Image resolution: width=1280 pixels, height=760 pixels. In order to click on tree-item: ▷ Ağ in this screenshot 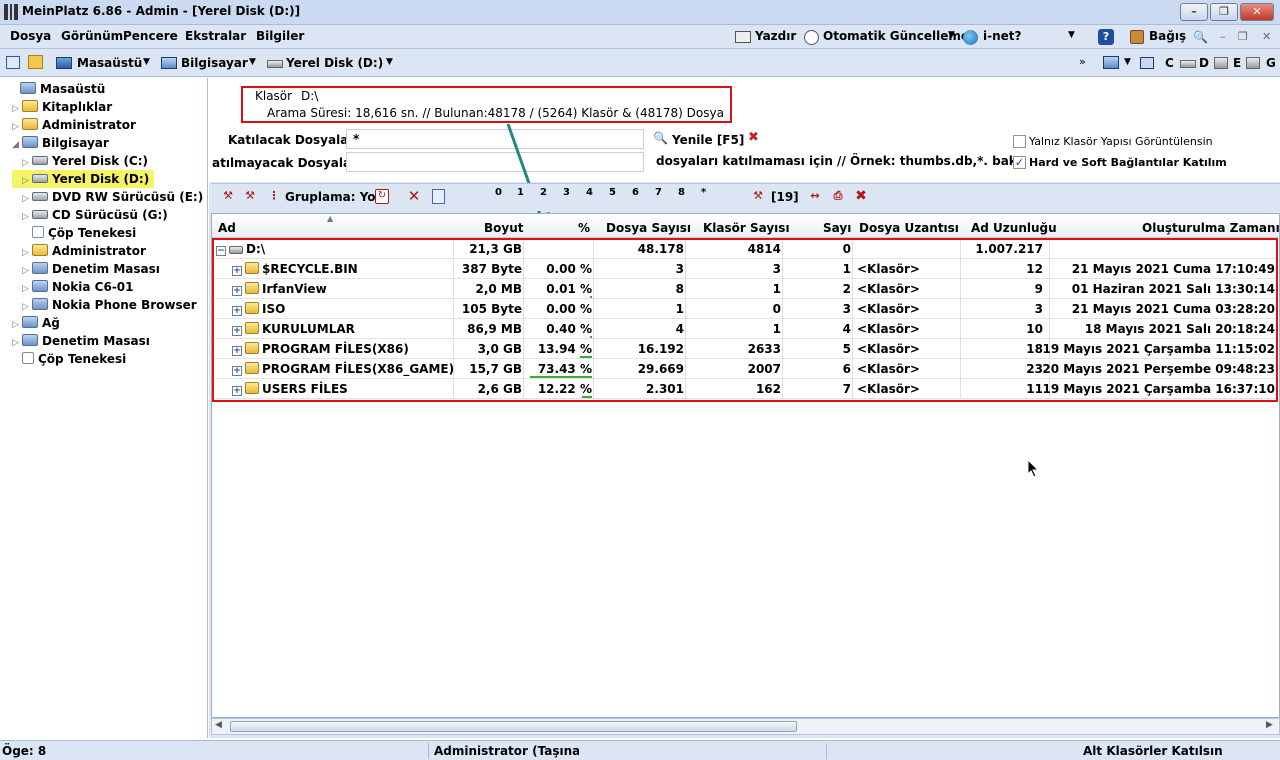, I will do `click(36, 323)`.